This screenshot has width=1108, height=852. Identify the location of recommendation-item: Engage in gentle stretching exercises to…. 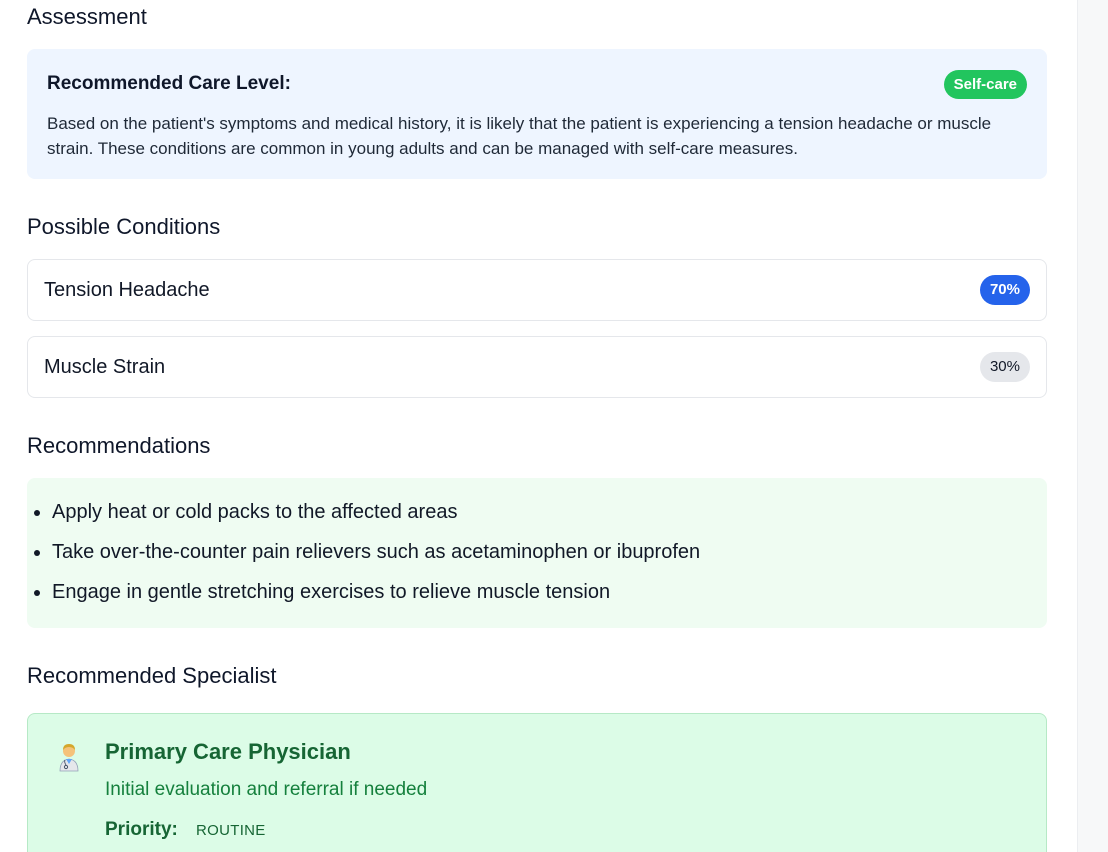
(549, 592).